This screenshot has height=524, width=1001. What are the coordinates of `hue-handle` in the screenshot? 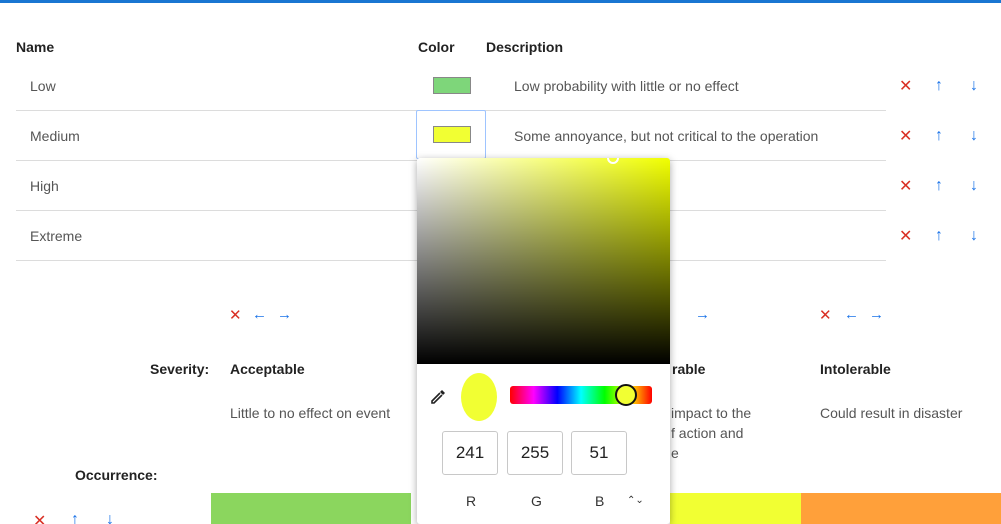 It's located at (626, 395).